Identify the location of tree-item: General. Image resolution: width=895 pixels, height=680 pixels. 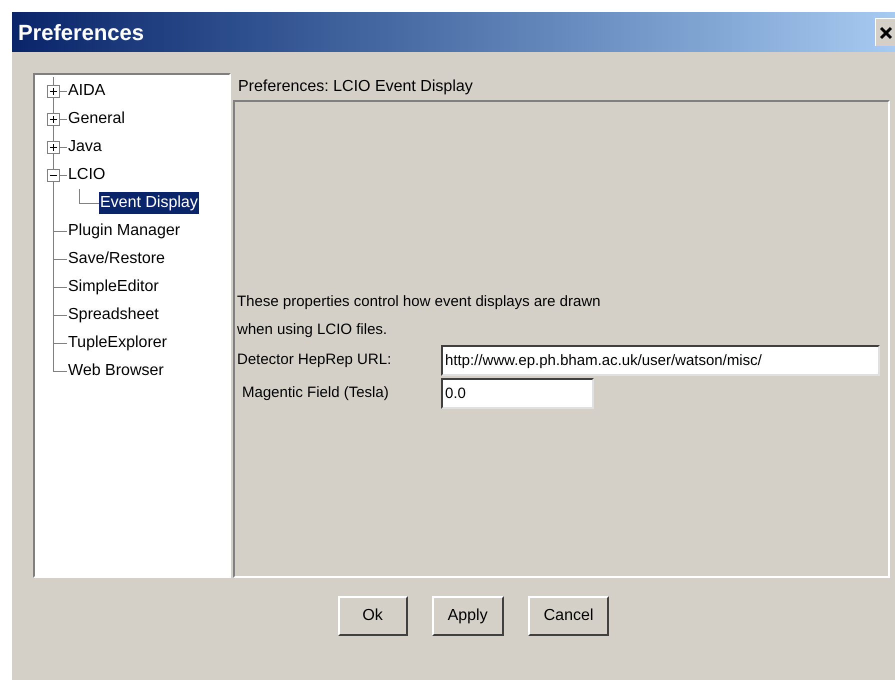
(96, 119).